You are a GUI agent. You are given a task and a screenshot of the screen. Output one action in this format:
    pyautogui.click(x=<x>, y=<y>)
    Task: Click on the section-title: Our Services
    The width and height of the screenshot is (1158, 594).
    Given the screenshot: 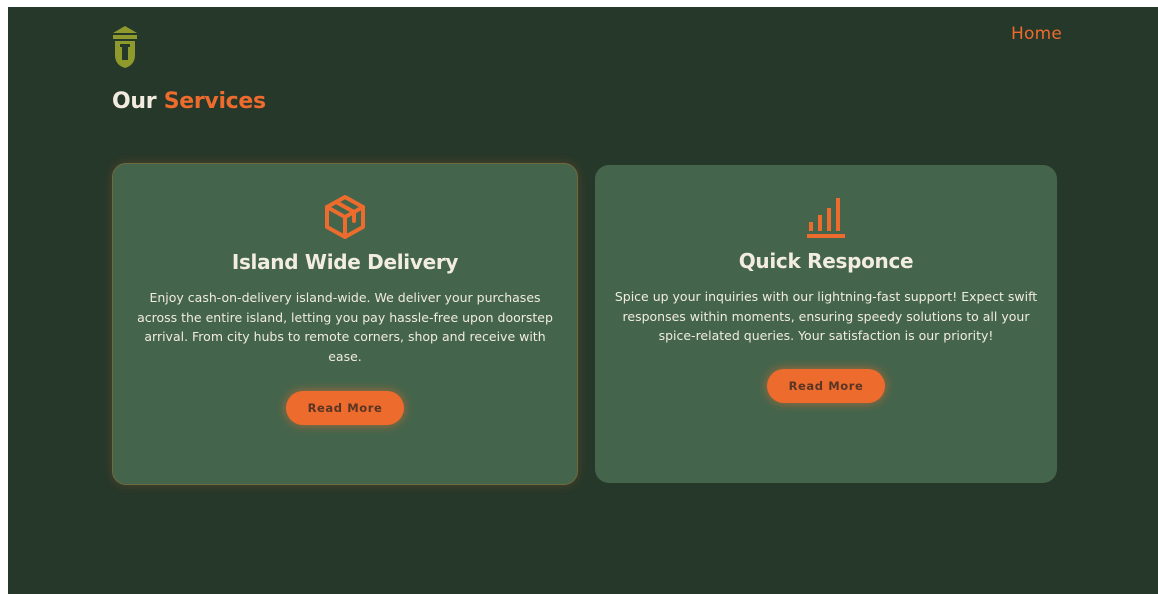 What is the action you would take?
    pyautogui.click(x=189, y=101)
    